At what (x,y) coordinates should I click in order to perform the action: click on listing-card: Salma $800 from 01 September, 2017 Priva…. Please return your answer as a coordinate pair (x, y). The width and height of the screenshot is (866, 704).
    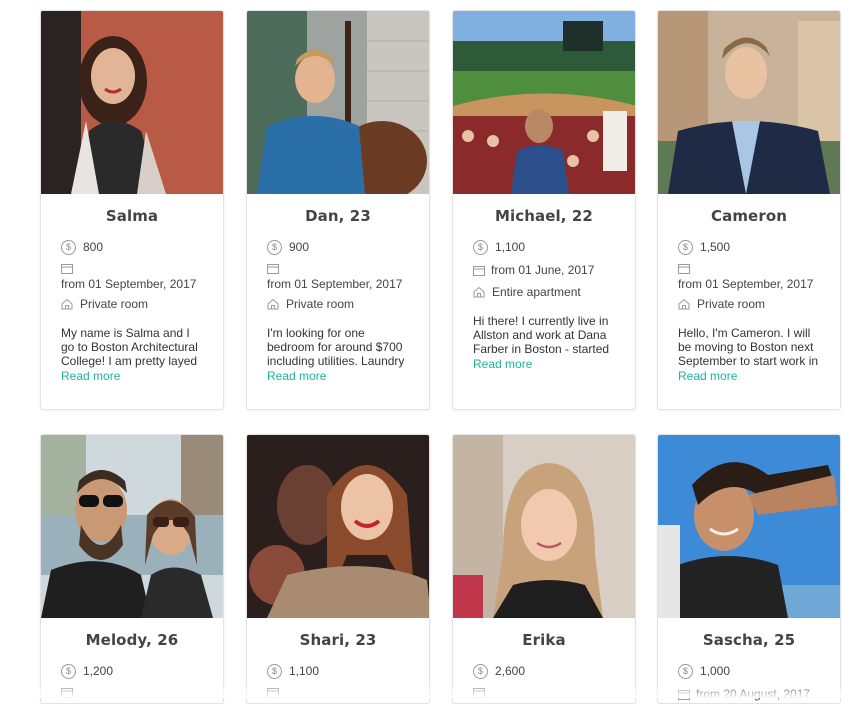
    Looking at the image, I should click on (132, 210).